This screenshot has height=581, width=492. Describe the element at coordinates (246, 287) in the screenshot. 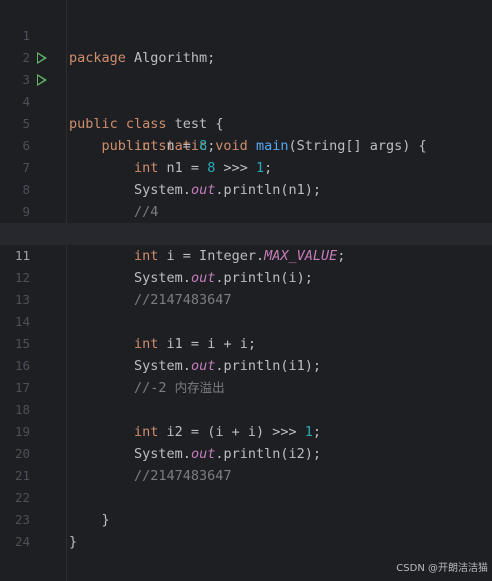

I see `code-line: 13` at that location.